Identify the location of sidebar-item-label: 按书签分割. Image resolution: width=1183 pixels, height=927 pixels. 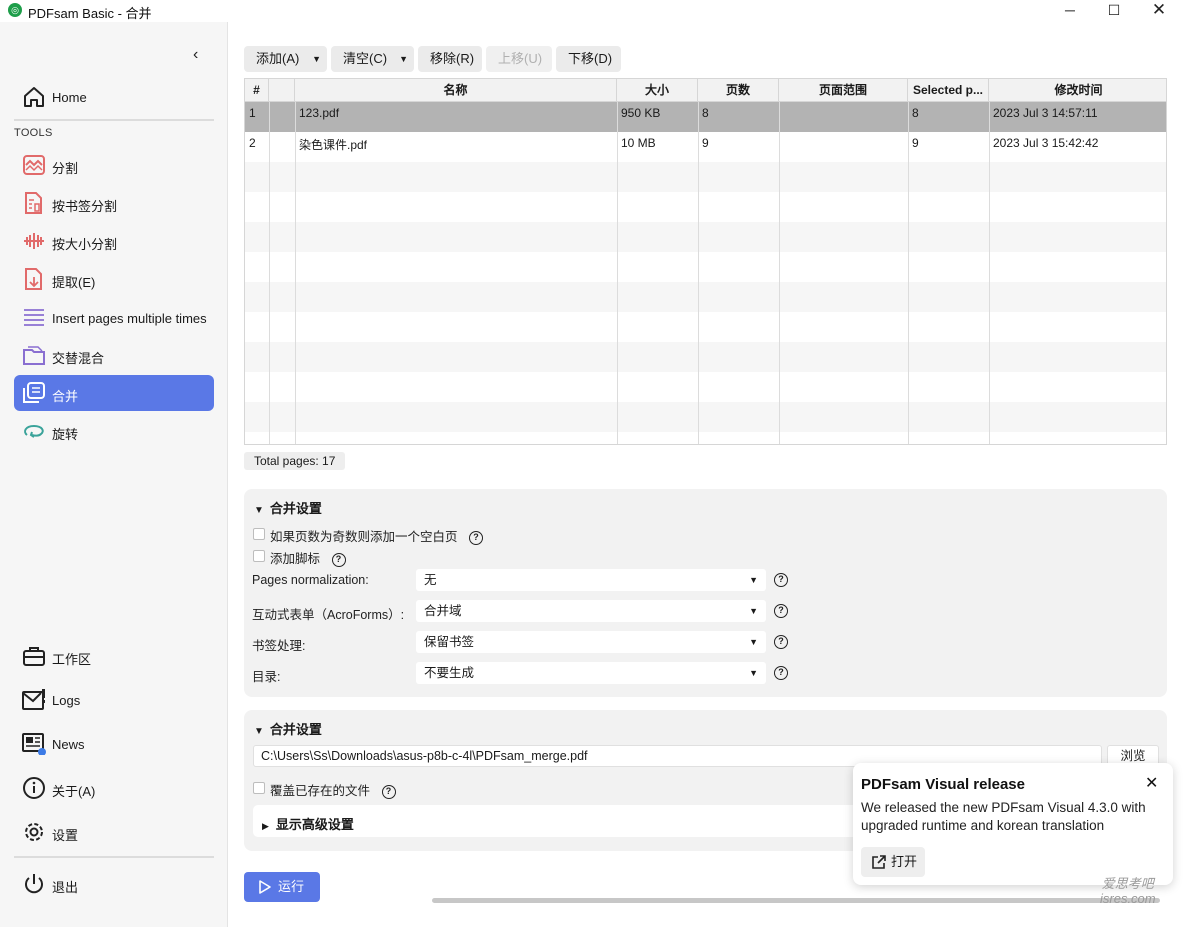
(85, 206).